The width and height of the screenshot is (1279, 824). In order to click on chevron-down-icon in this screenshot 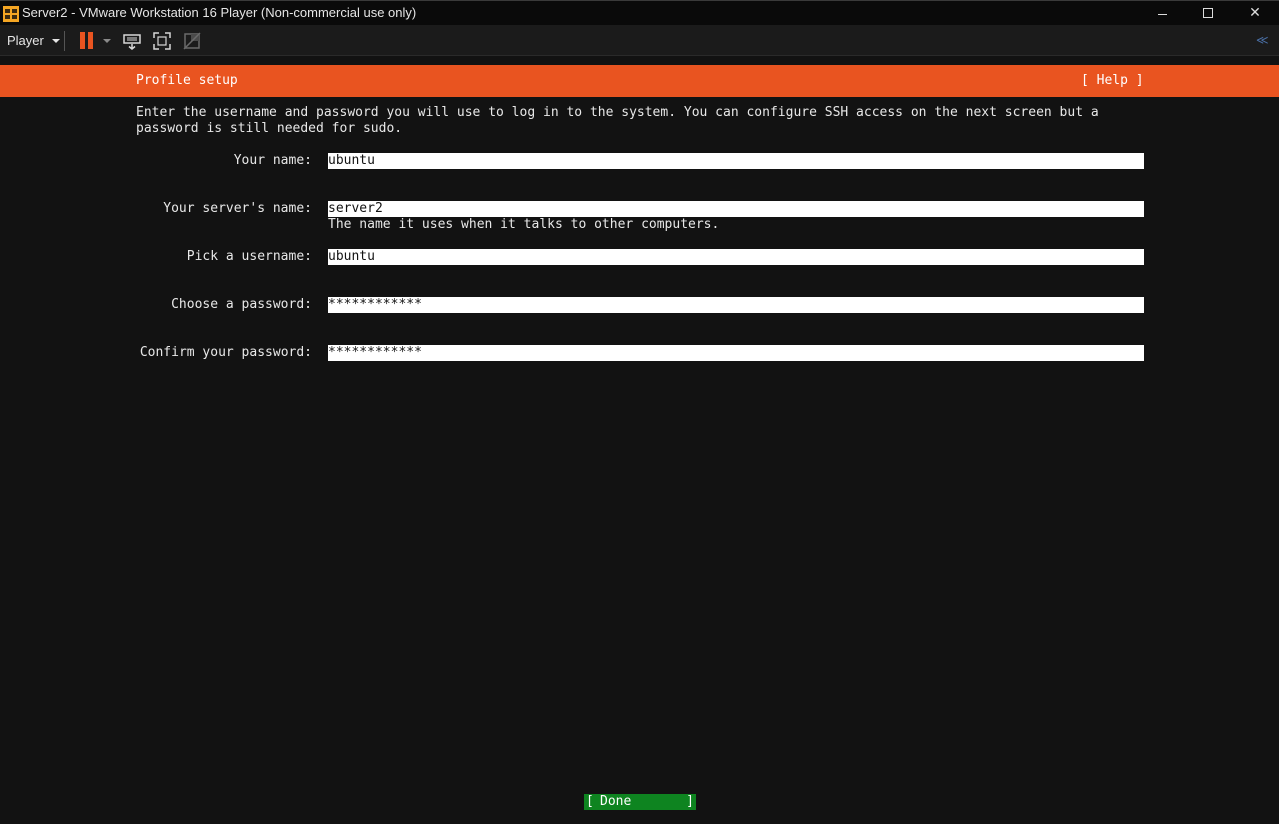, I will do `click(55, 40)`.